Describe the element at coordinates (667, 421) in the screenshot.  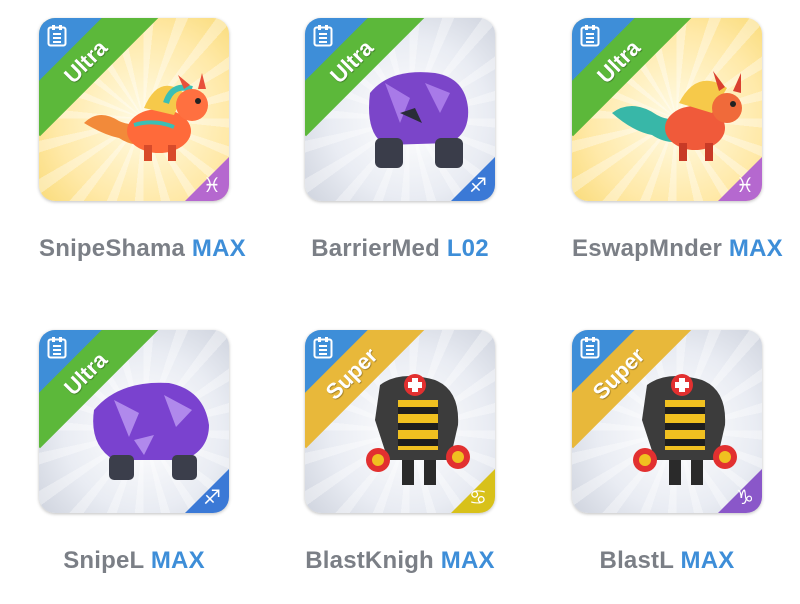
I see `monster-tile: Super ♑` at that location.